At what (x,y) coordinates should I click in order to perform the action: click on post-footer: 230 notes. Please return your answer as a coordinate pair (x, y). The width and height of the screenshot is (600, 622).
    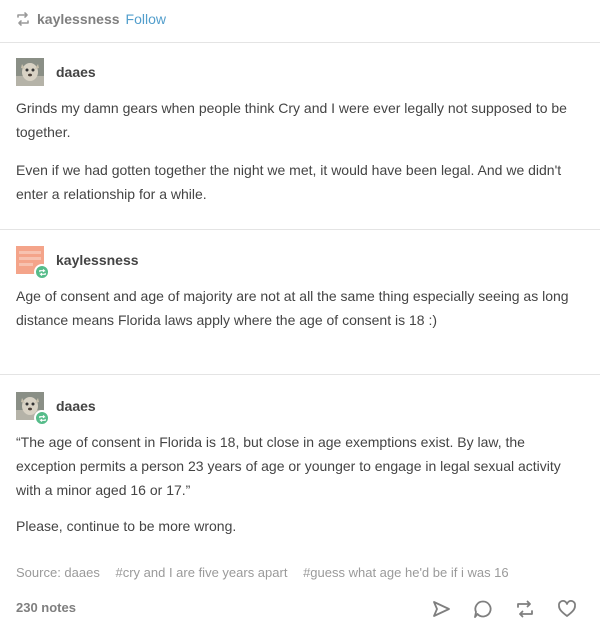
    Looking at the image, I should click on (300, 606).